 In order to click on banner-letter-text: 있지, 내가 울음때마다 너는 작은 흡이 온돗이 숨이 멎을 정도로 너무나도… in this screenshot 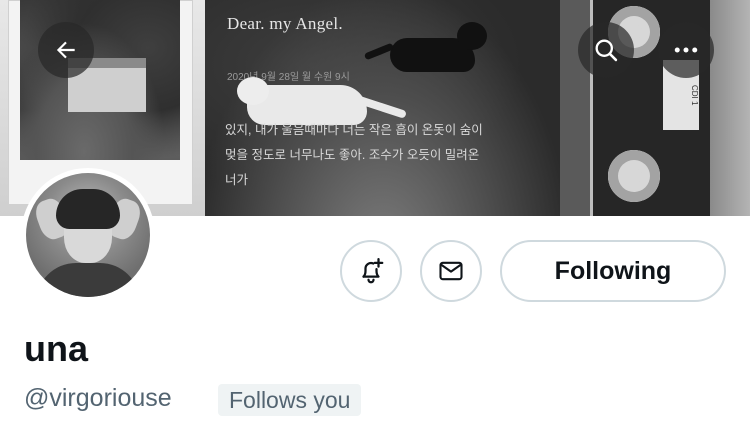, I will do `click(370, 155)`.